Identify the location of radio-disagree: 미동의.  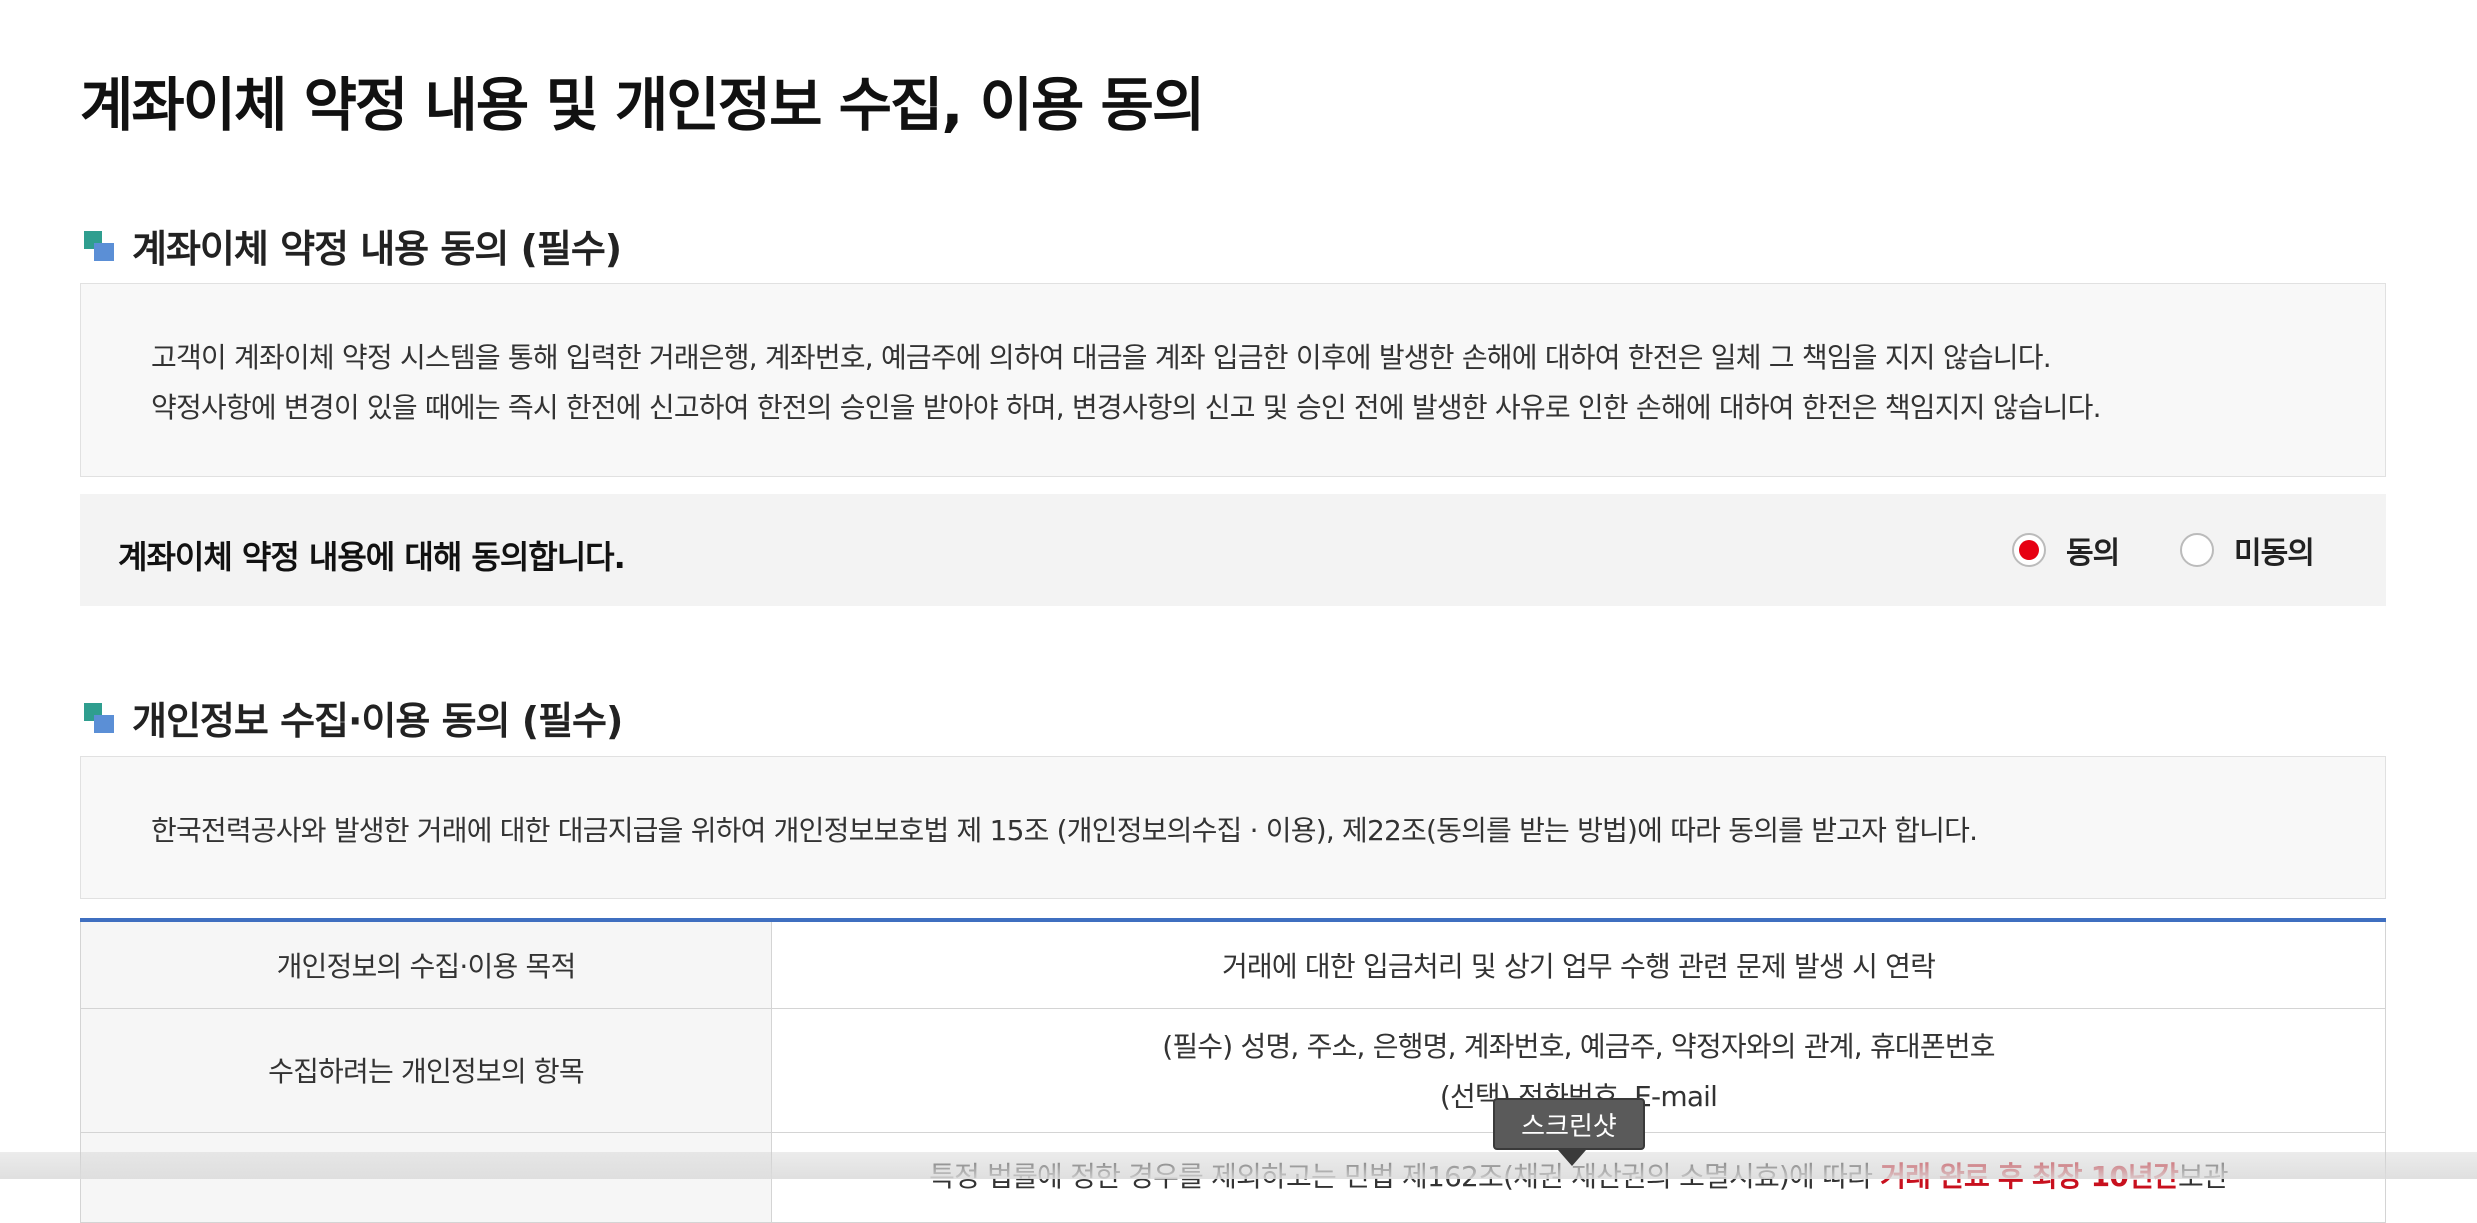
(2247, 550).